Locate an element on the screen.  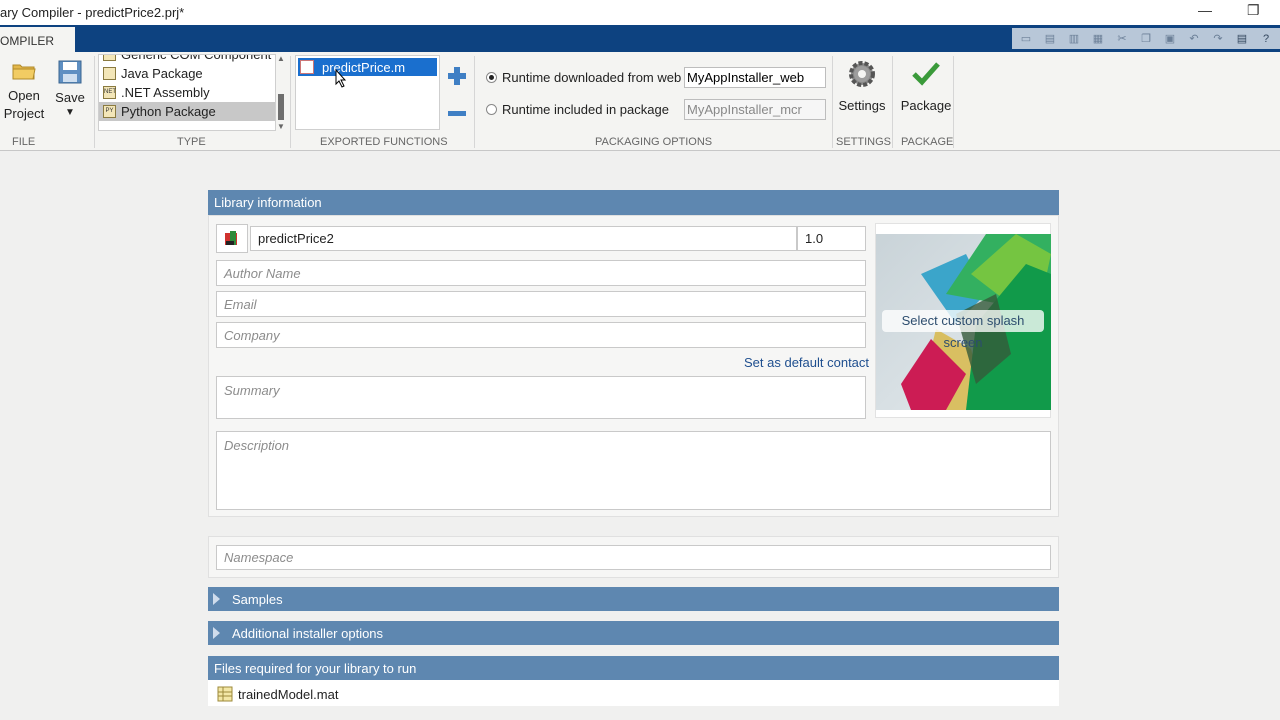
switch-windows-icon: ▤ is located at coordinates (1242, 39).